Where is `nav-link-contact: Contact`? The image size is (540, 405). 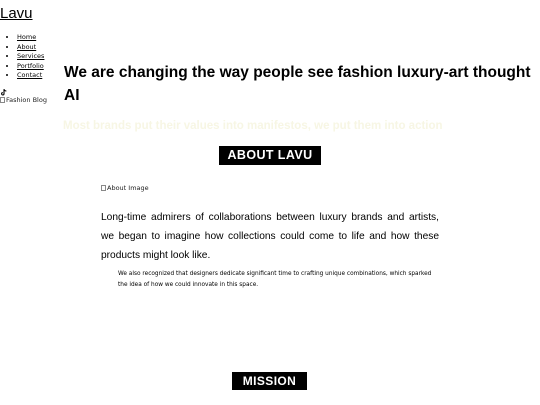
nav-link-contact: Contact is located at coordinates (29, 75).